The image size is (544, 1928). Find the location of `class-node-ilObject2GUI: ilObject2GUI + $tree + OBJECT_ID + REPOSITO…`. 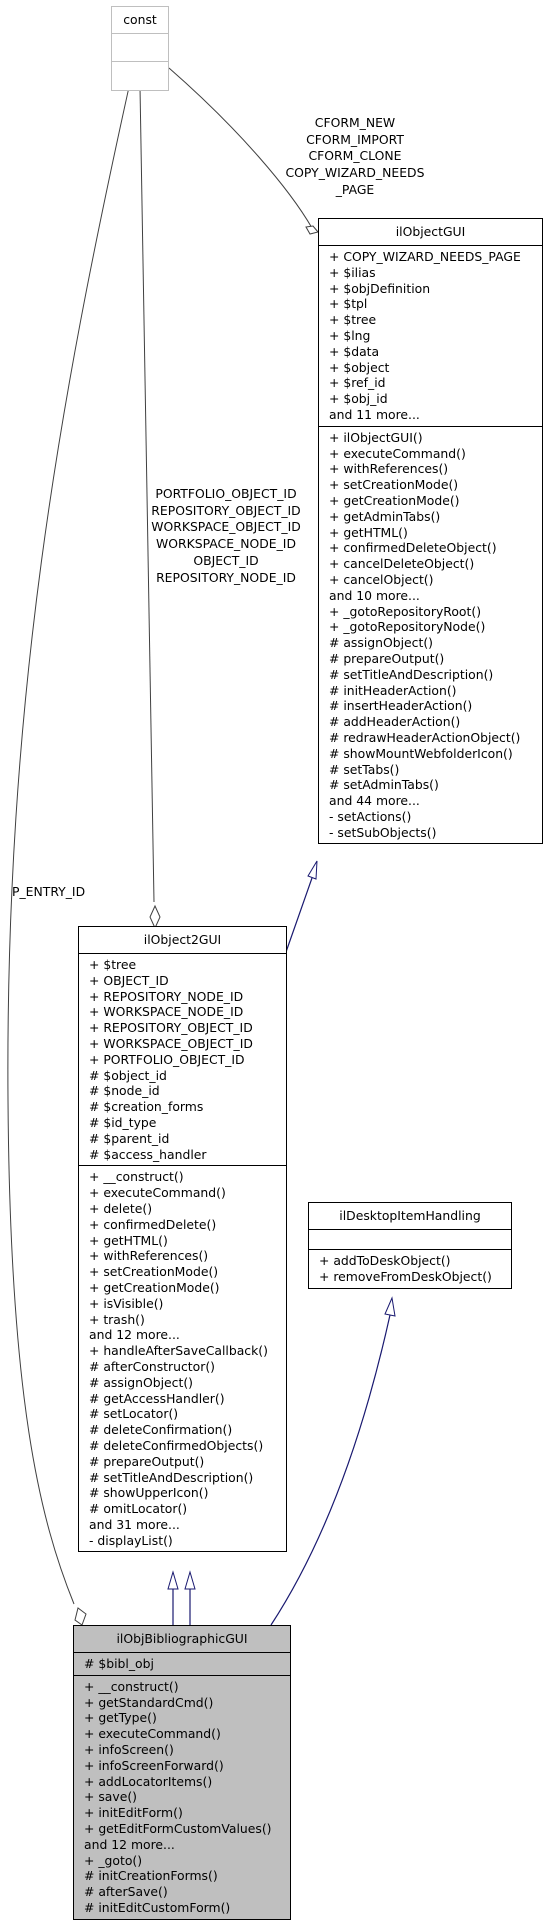

class-node-ilObject2GUI: ilObject2GUI + $tree + OBJECT_ID + REPOSITO… is located at coordinates (182, 1239).